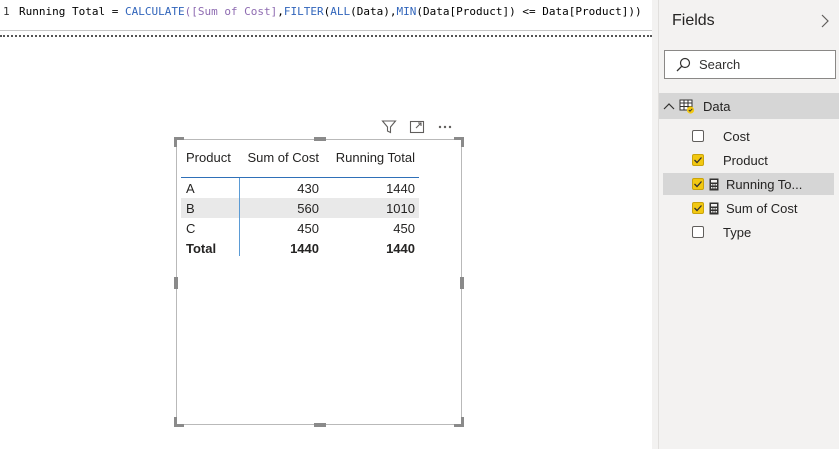 Image resolution: width=839 pixels, height=449 pixels. What do you see at coordinates (762, 208) in the screenshot?
I see `field-label: Sum of Cost` at bounding box center [762, 208].